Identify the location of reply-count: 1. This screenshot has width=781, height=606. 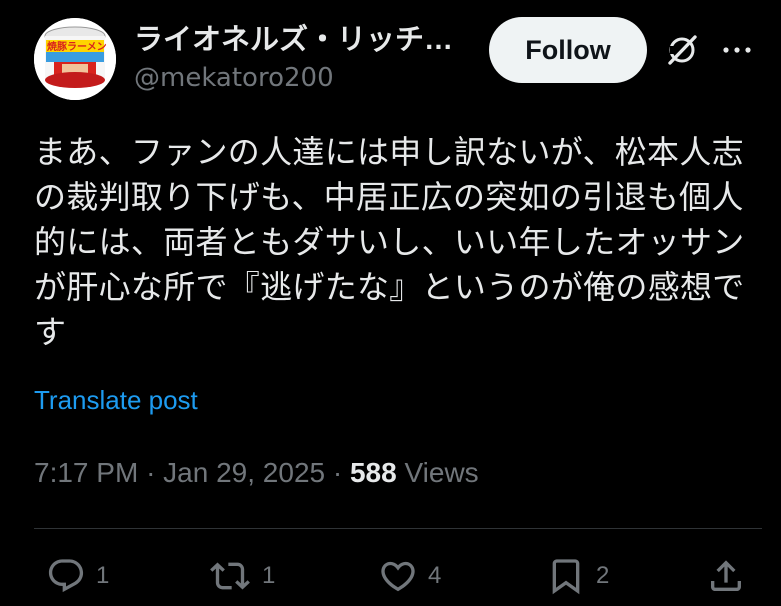
(103, 575).